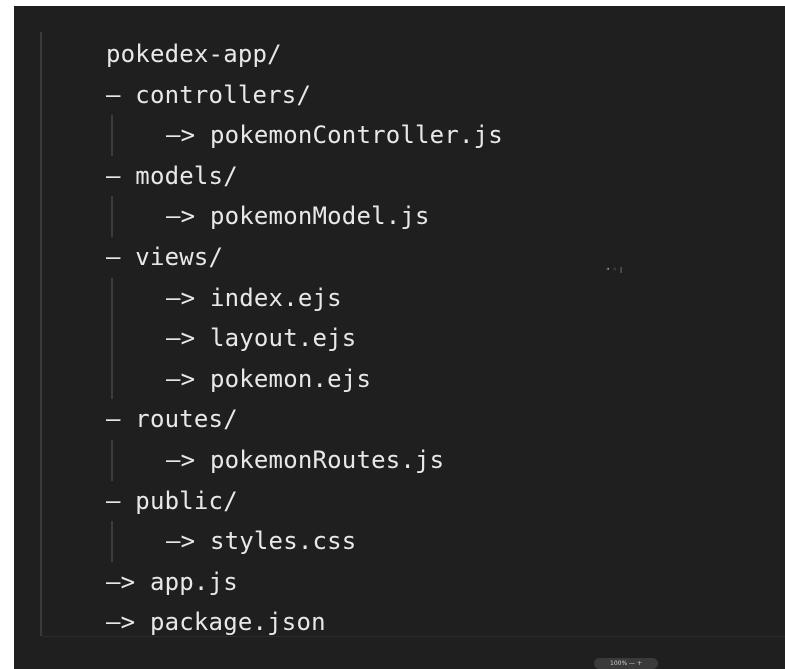 This screenshot has height=669, width=785. I want to click on code-line-file: –> app.js, so click(304, 582).